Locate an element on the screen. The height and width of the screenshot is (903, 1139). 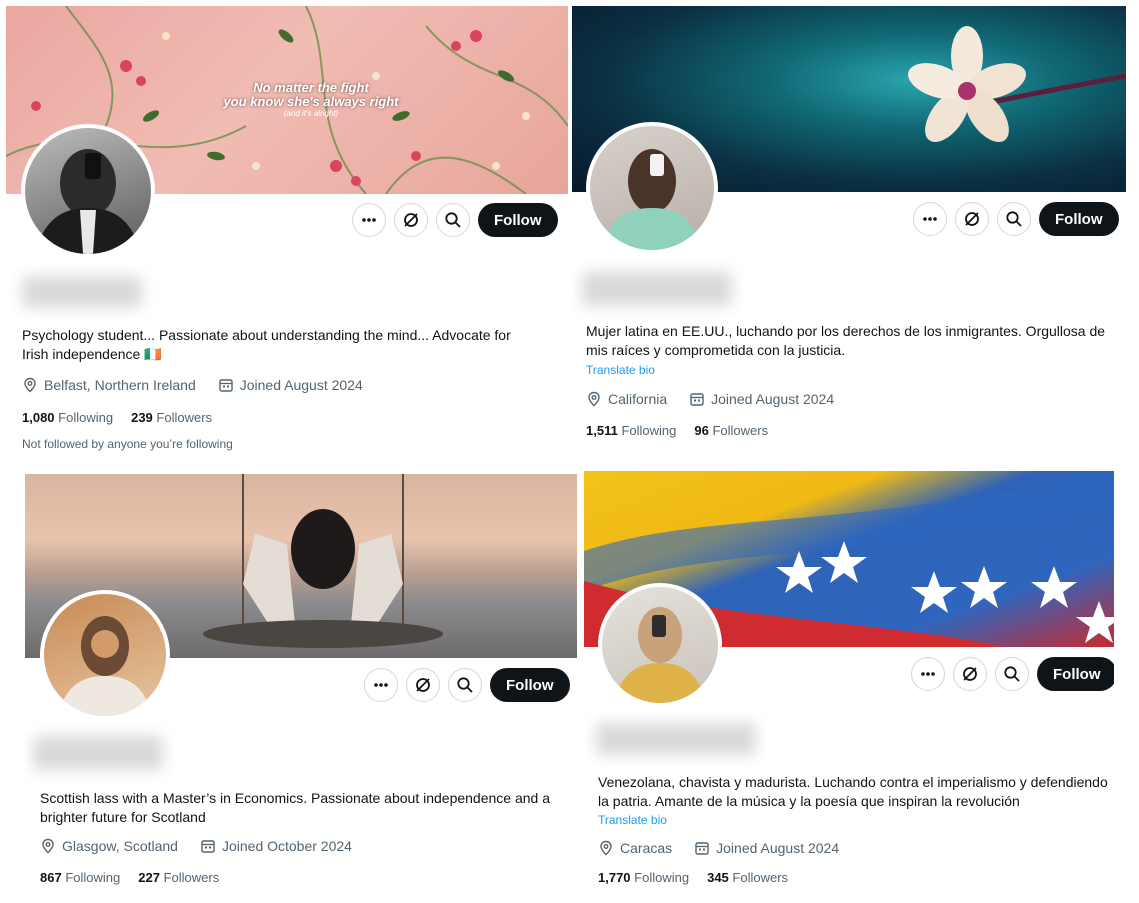
followers-link: 227 Followers is located at coordinates (178, 877).